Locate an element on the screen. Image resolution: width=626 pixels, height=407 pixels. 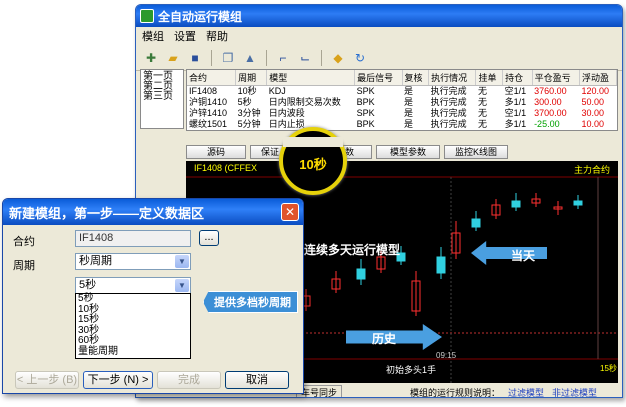
sub-period-select-value: 5秒 is located at coordinates (88, 285).